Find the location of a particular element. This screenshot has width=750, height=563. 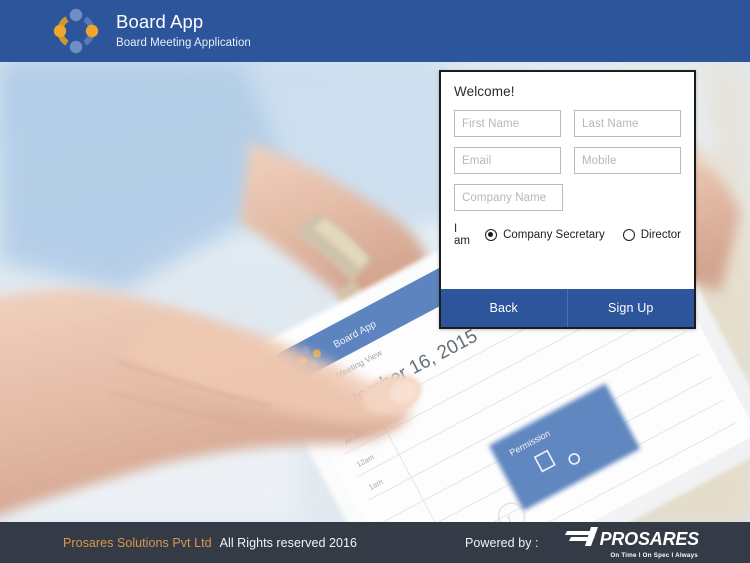

first-name-input: First Name is located at coordinates (507, 123).